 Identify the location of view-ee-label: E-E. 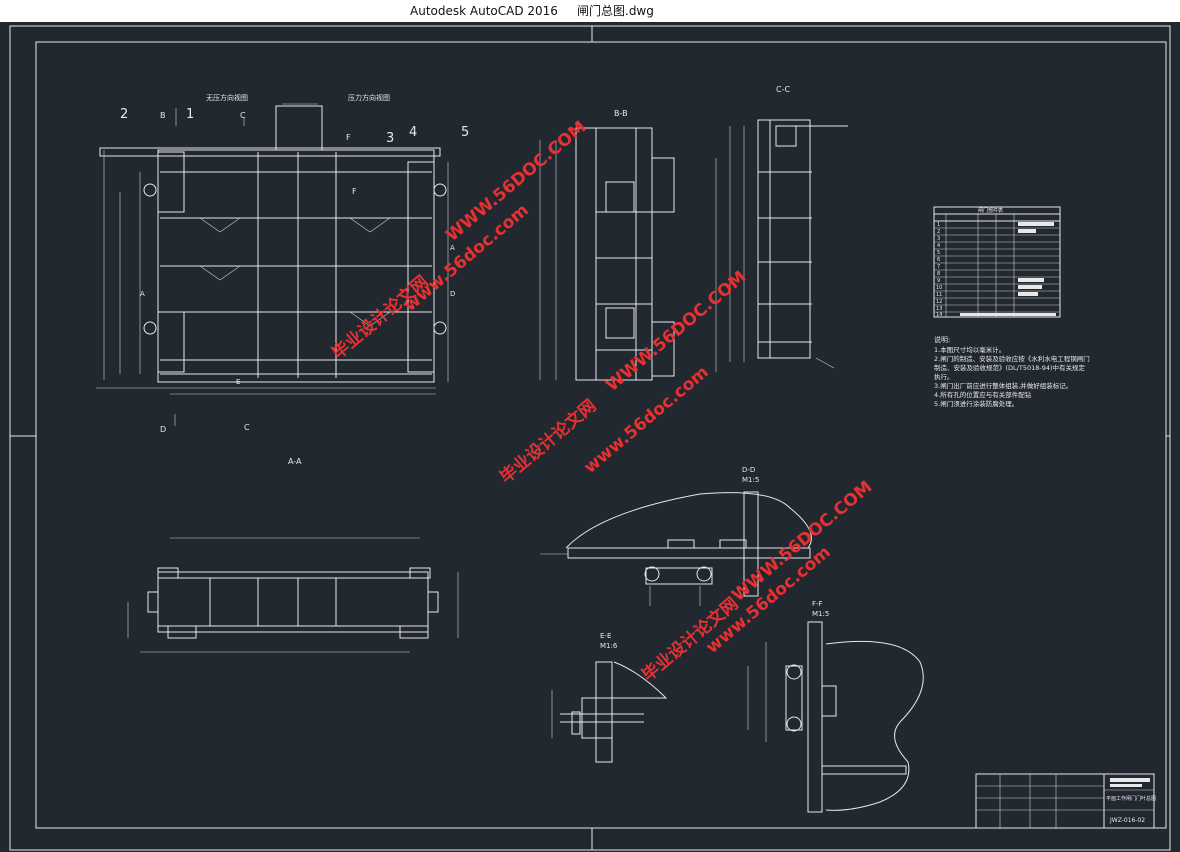
(605, 636).